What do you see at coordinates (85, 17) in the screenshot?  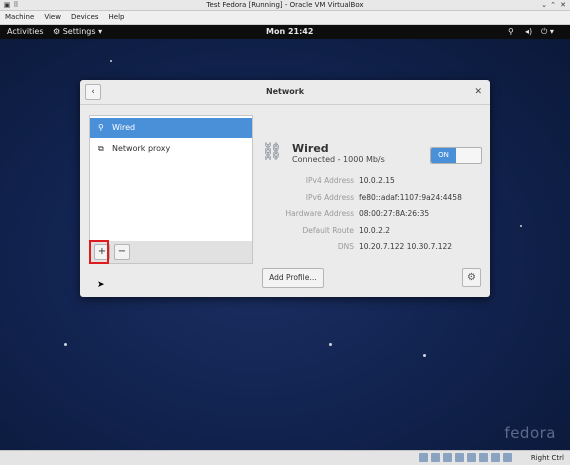 I see `menu-devices: Devices` at bounding box center [85, 17].